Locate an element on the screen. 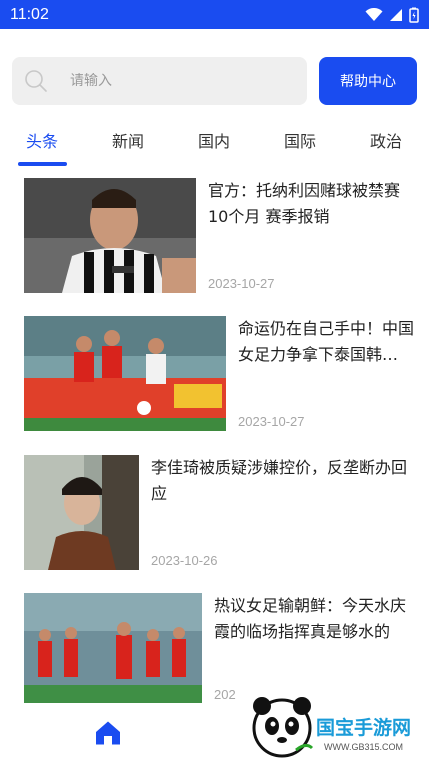 This screenshot has height=766, width=429. search-box is located at coordinates (159, 81).